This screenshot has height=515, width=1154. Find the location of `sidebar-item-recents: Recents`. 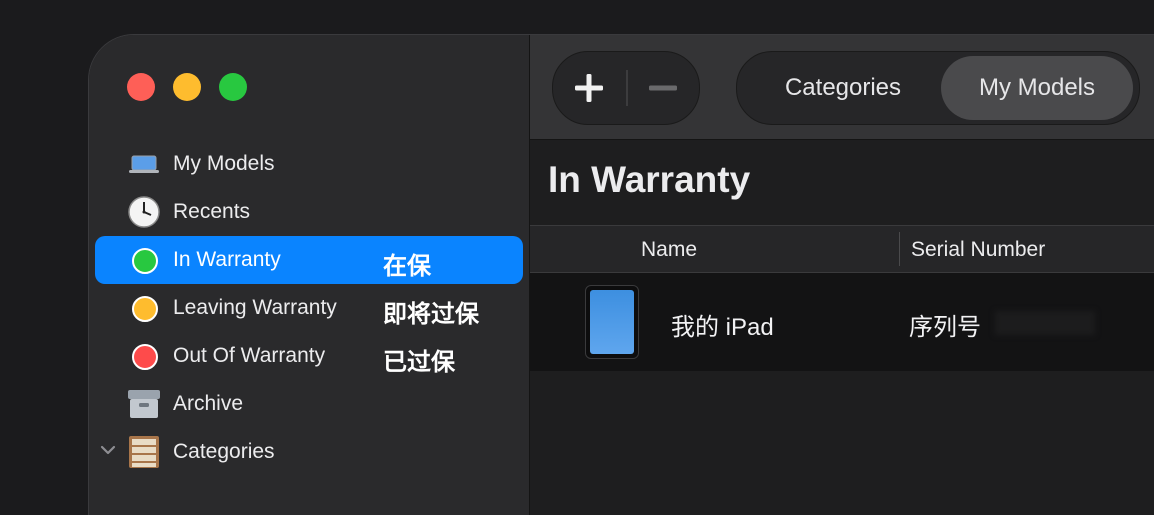

sidebar-item-recents: Recents is located at coordinates (309, 212).